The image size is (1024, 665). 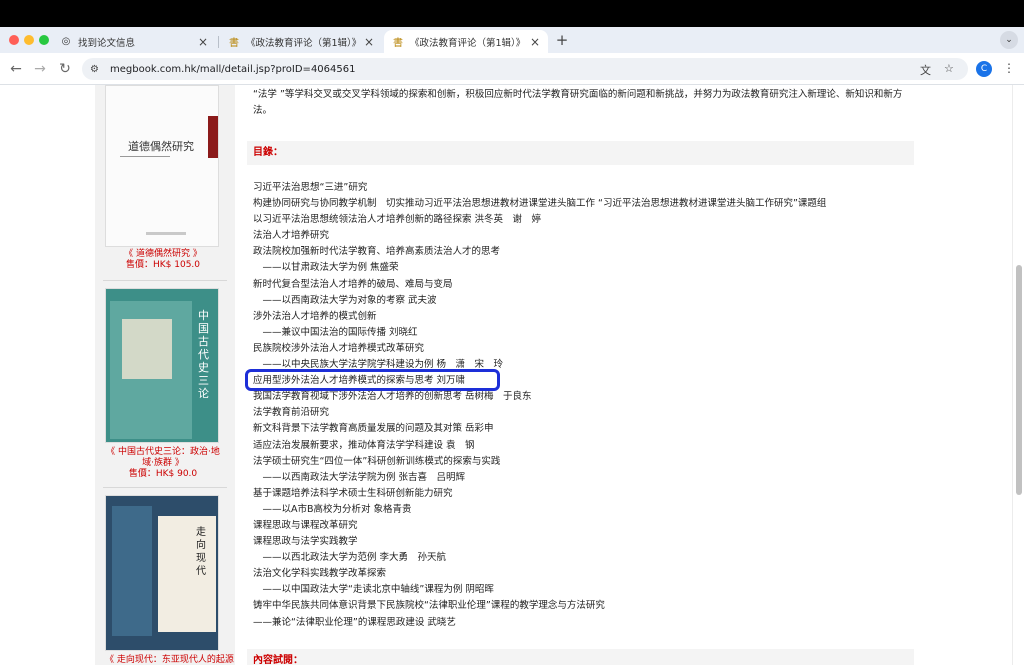 What do you see at coordinates (305, 542) in the screenshot?
I see `toc-item: 课程思政与法学实践教学` at bounding box center [305, 542].